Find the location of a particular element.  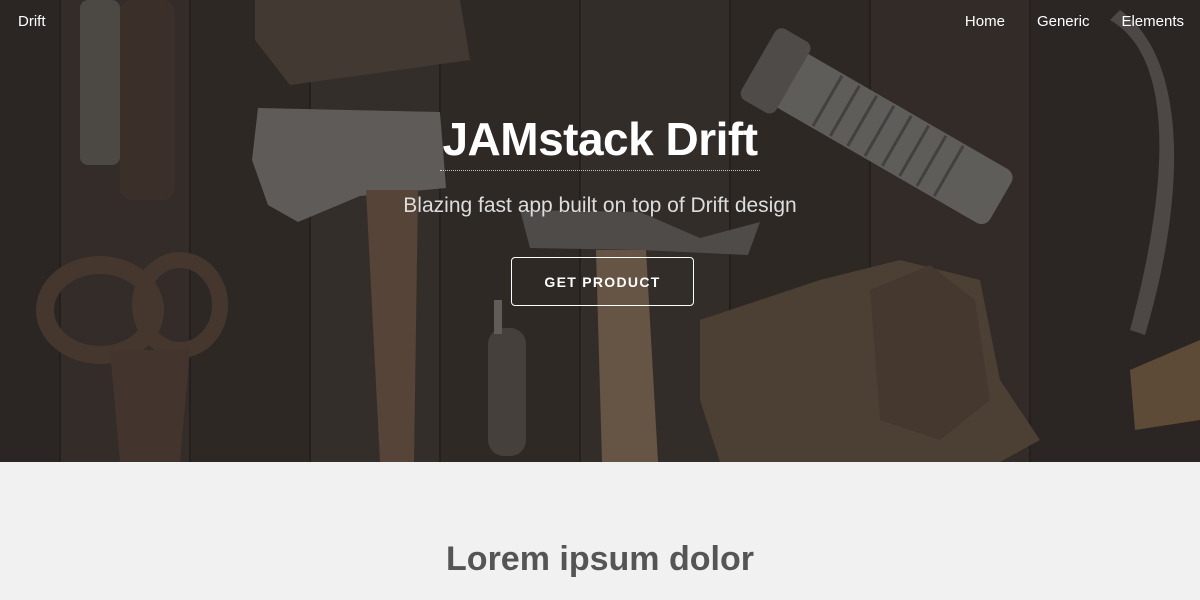

nav-item-generic: Generic is located at coordinates (1063, 21).